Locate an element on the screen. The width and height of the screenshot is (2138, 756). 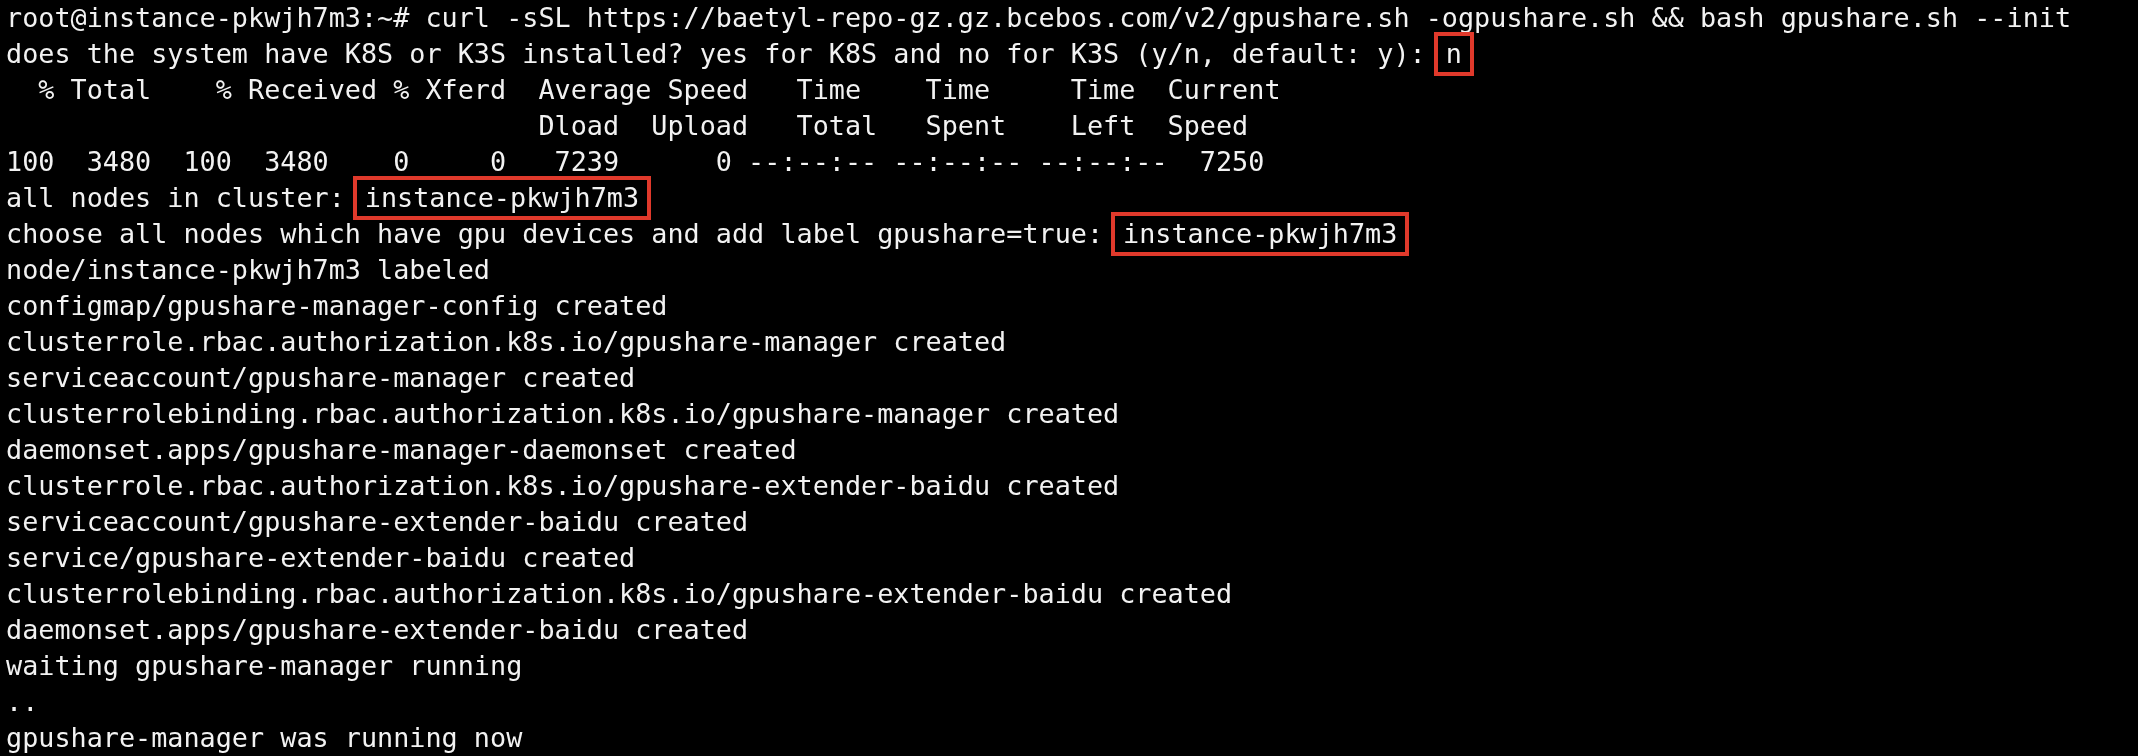
terminal-line: daemonset.apps/gpushare-extender-baidu created is located at coordinates (377, 629).